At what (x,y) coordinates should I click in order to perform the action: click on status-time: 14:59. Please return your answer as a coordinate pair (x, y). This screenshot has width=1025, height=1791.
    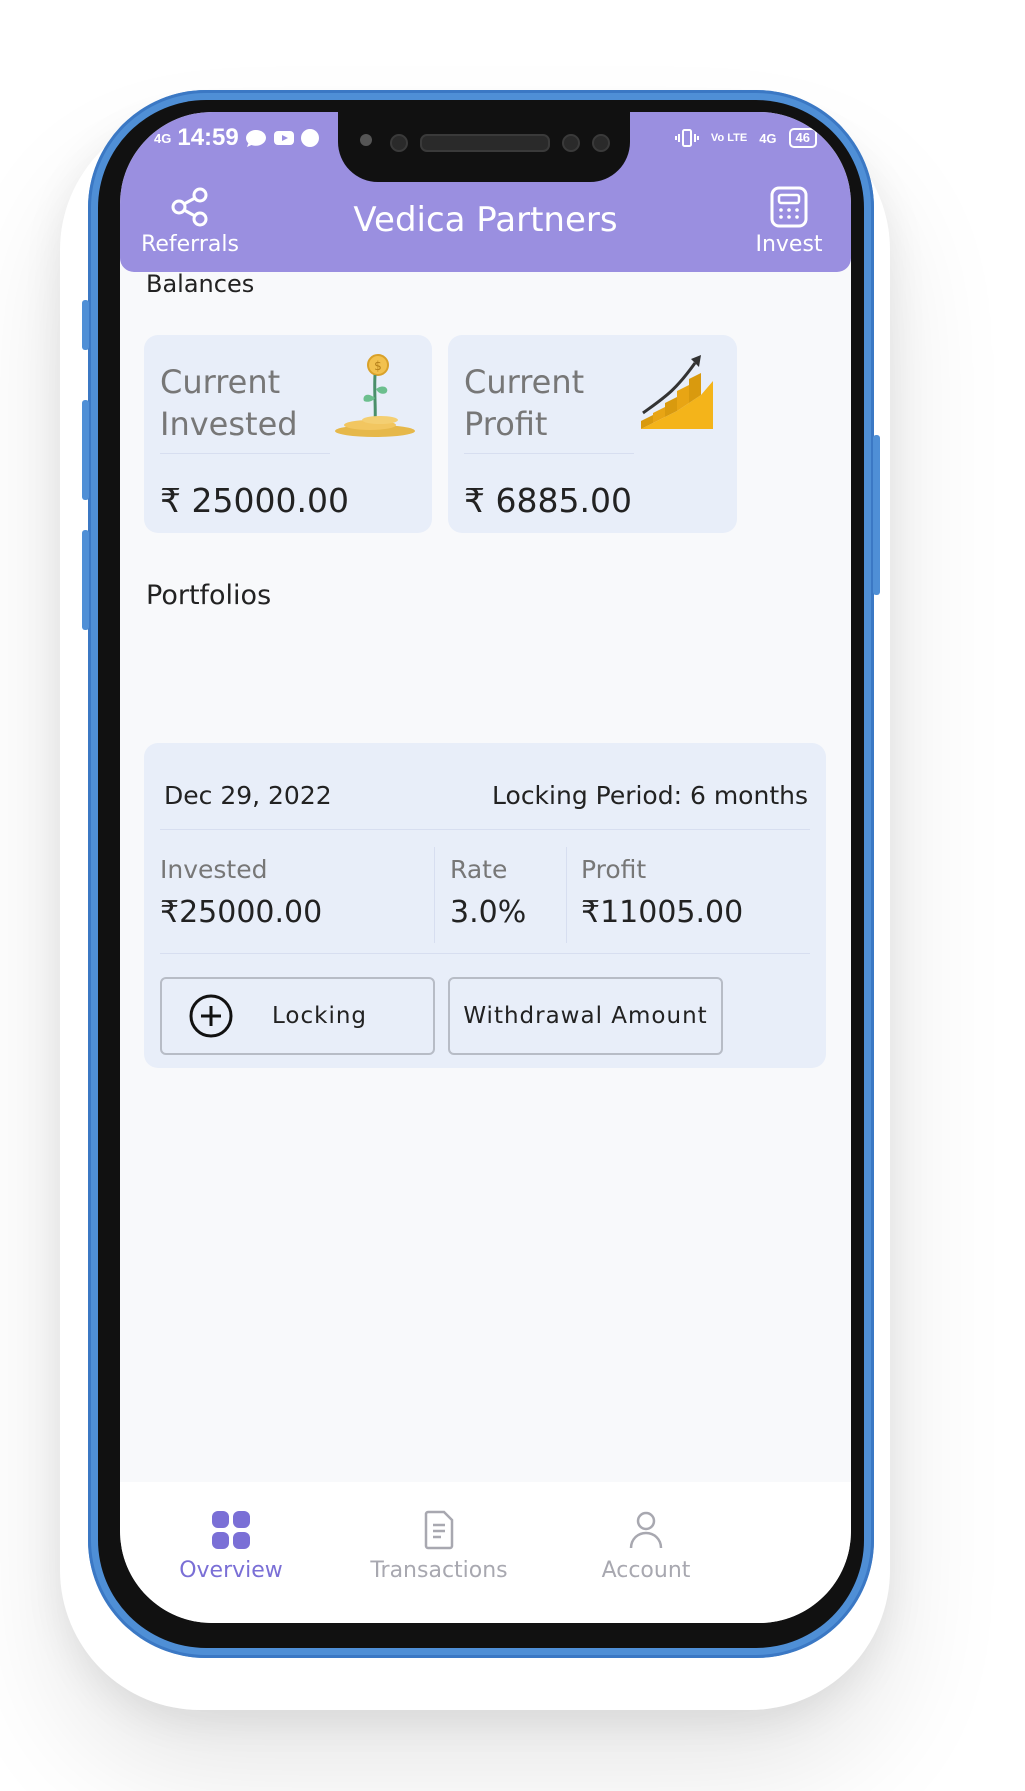
    Looking at the image, I should click on (208, 137).